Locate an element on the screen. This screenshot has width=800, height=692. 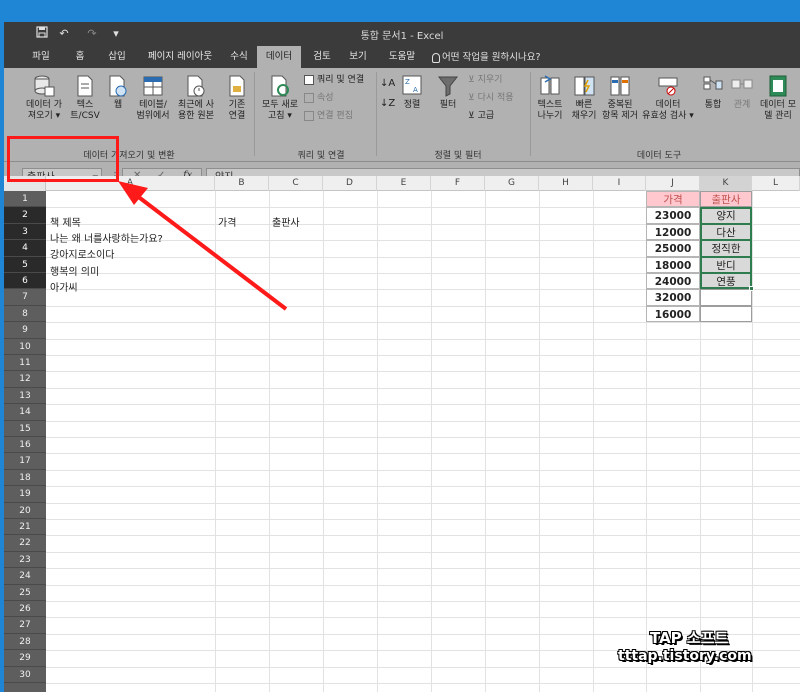
column-header-k: K is located at coordinates (726, 183).